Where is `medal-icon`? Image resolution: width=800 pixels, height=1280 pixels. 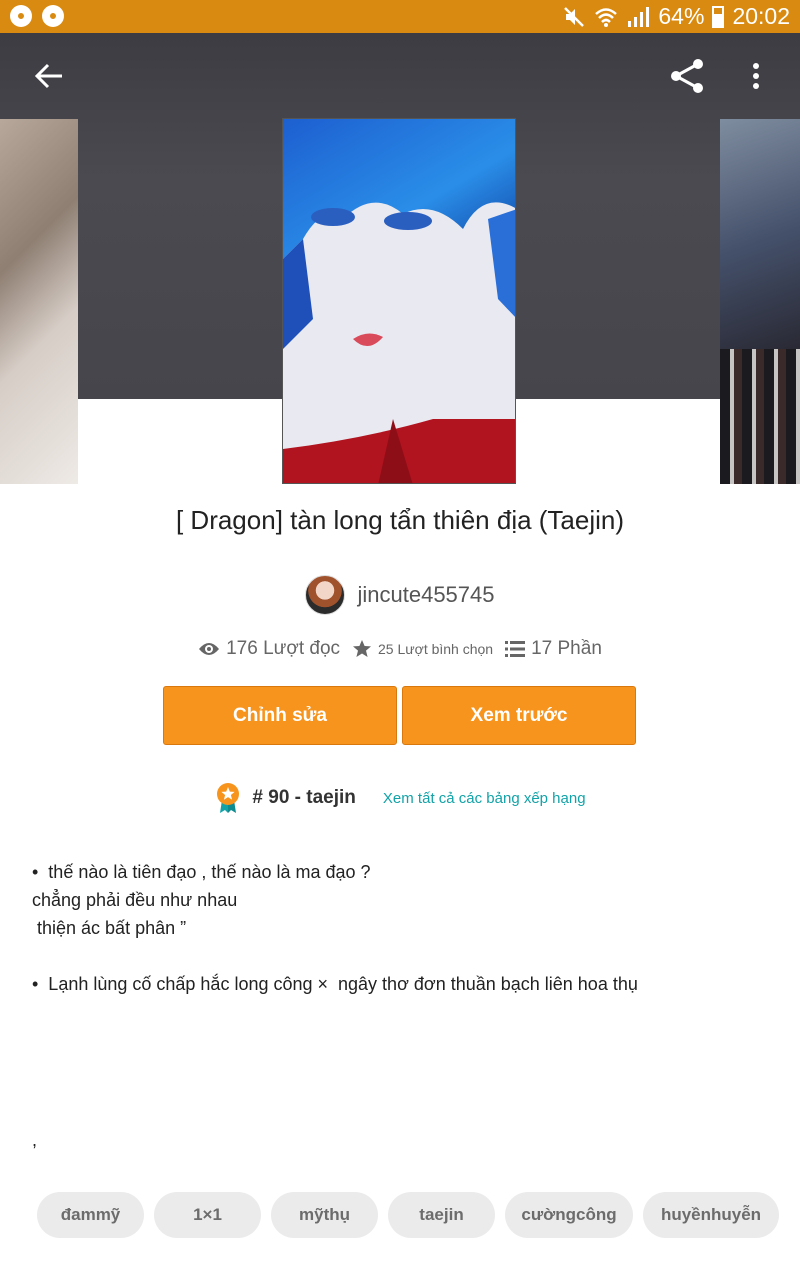
medal-icon is located at coordinates (228, 798).